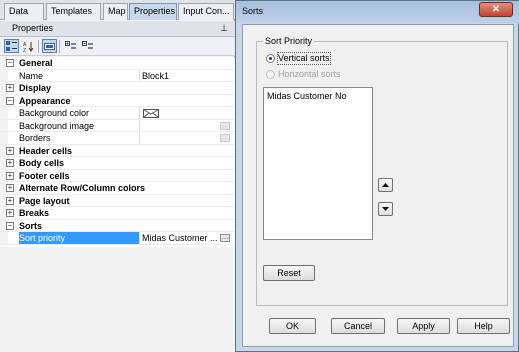 The width and height of the screenshot is (519, 352). What do you see at coordinates (117, 88) in the screenshot?
I see `category-display: + Display` at bounding box center [117, 88].